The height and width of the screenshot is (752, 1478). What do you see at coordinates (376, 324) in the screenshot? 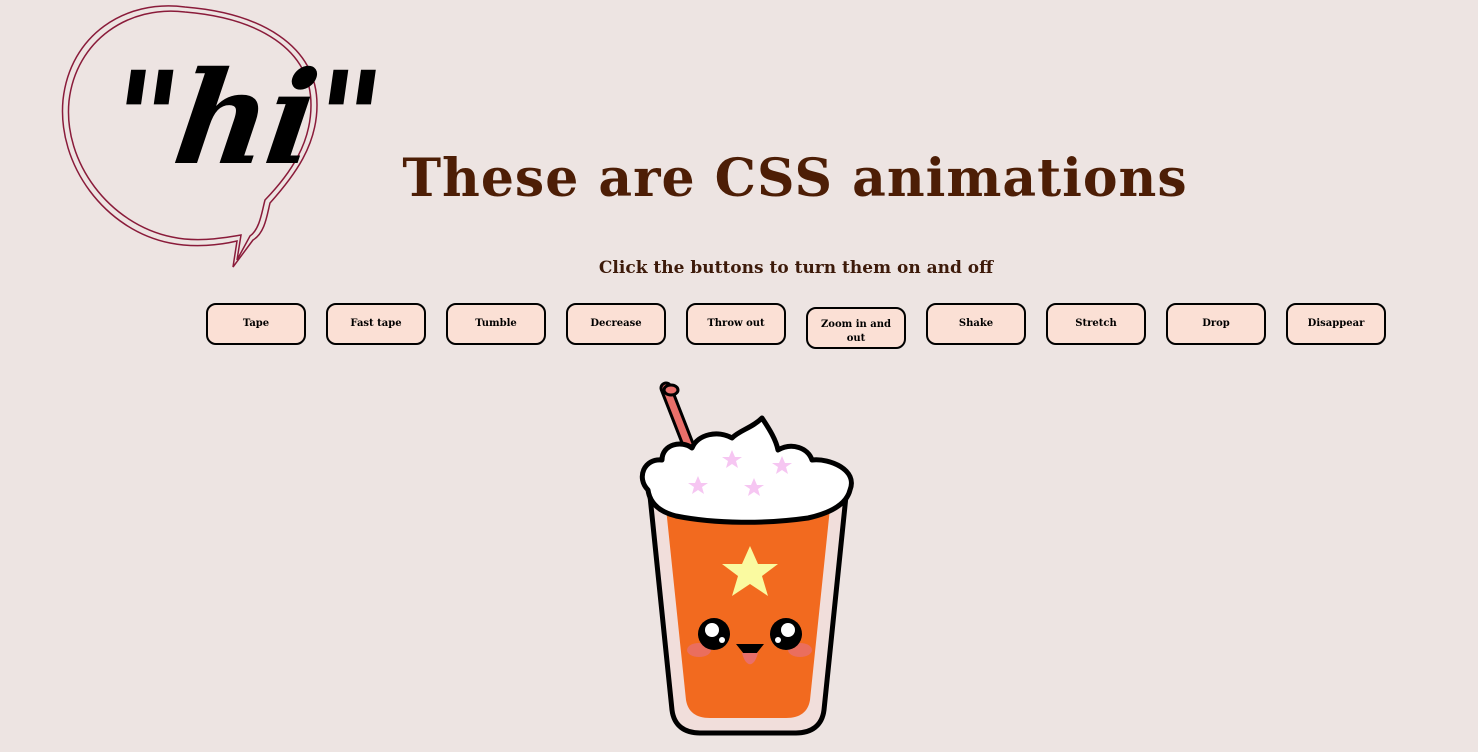
I see `fast-tape-button: Fast tape` at bounding box center [376, 324].